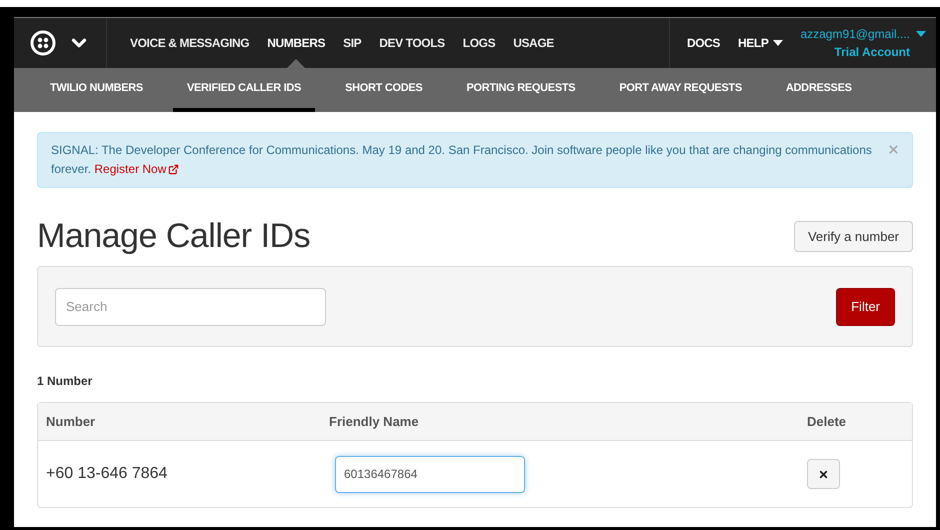 This screenshot has width=940, height=530. Describe the element at coordinates (680, 90) in the screenshot. I see `sub-nav-tab: PORT AWAY REQUESTS` at that location.